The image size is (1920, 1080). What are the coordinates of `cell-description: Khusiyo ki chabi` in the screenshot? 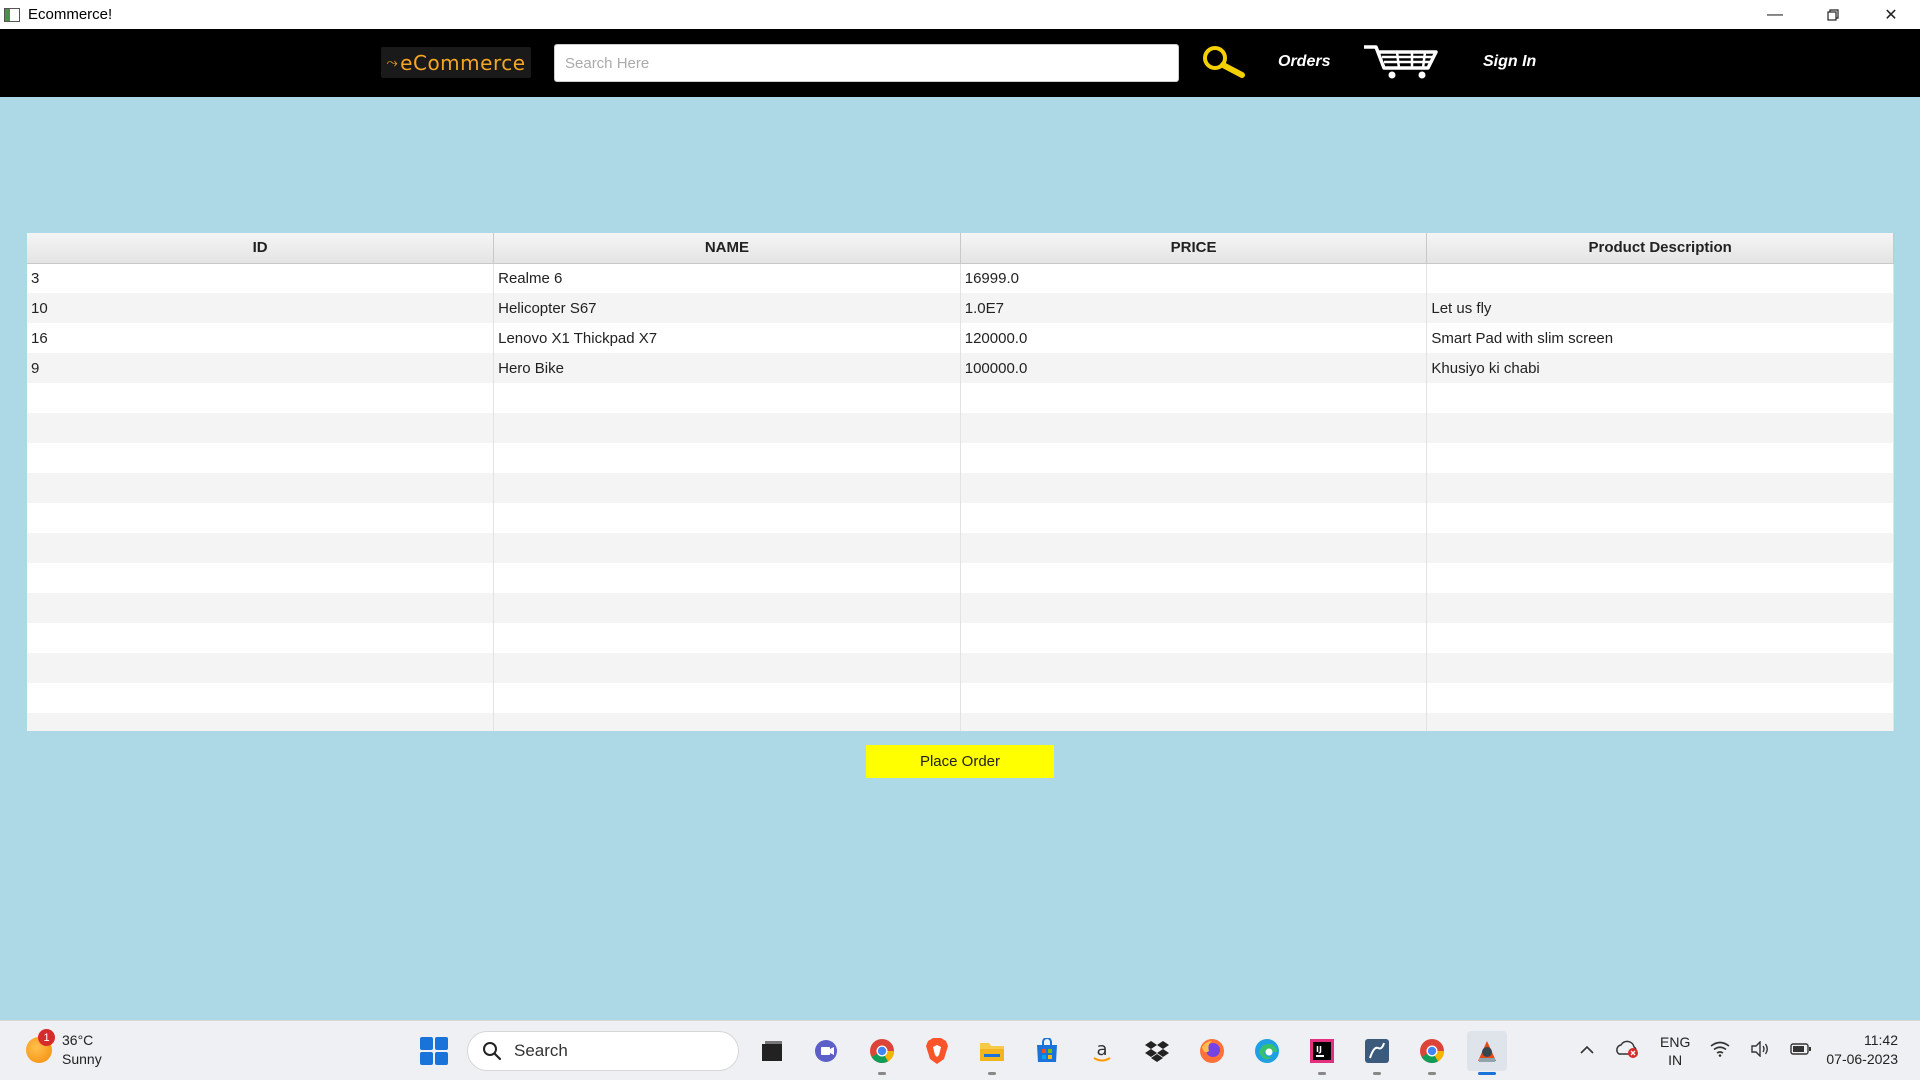 It's located at (1660, 368).